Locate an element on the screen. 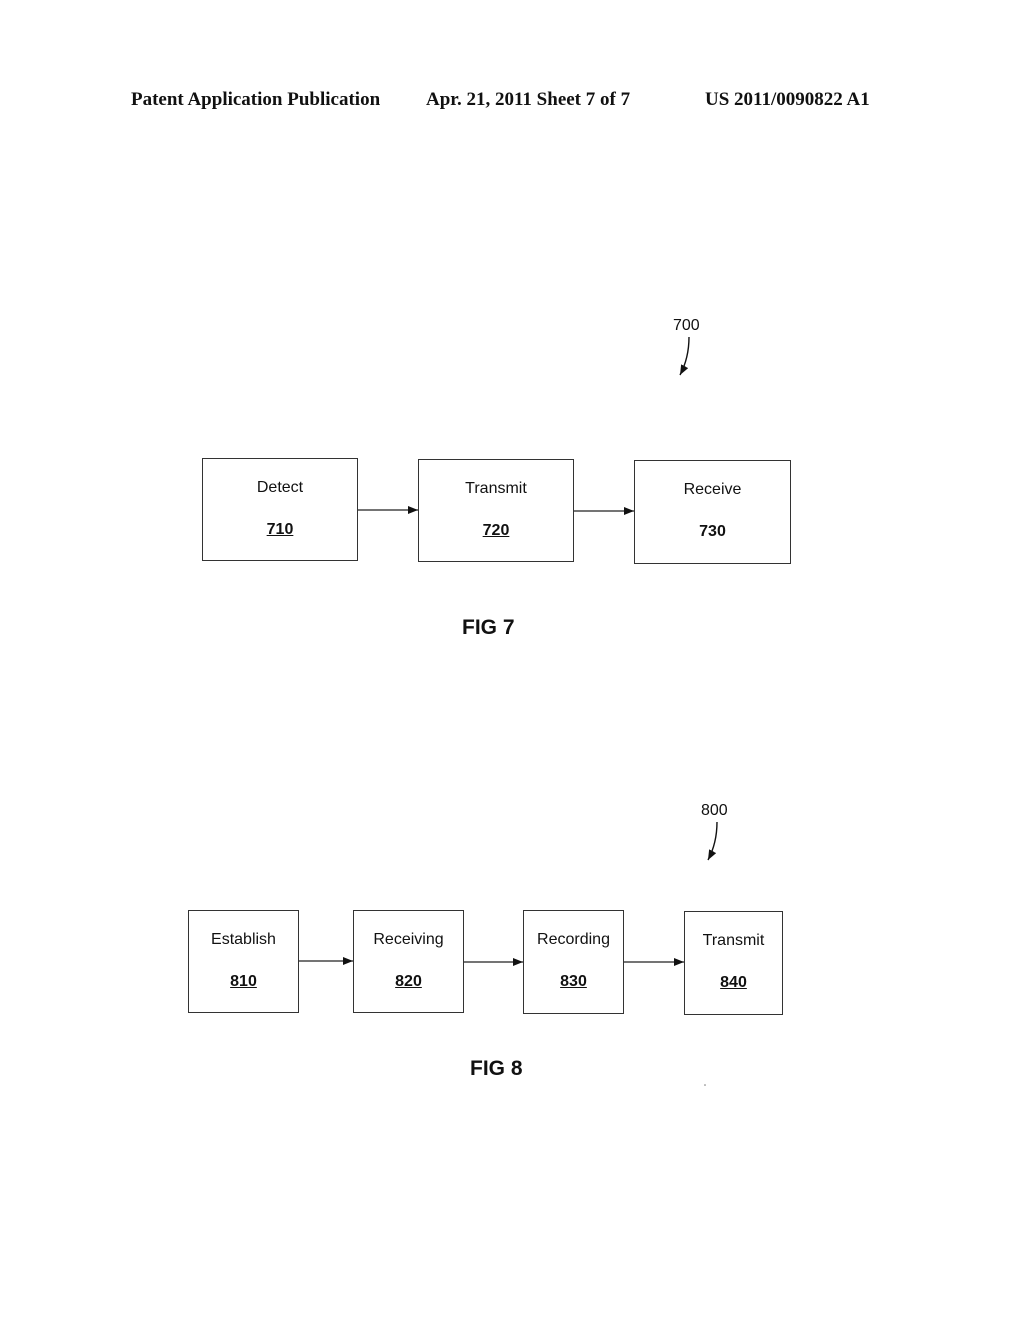  step-number: 720 is located at coordinates (496, 530).